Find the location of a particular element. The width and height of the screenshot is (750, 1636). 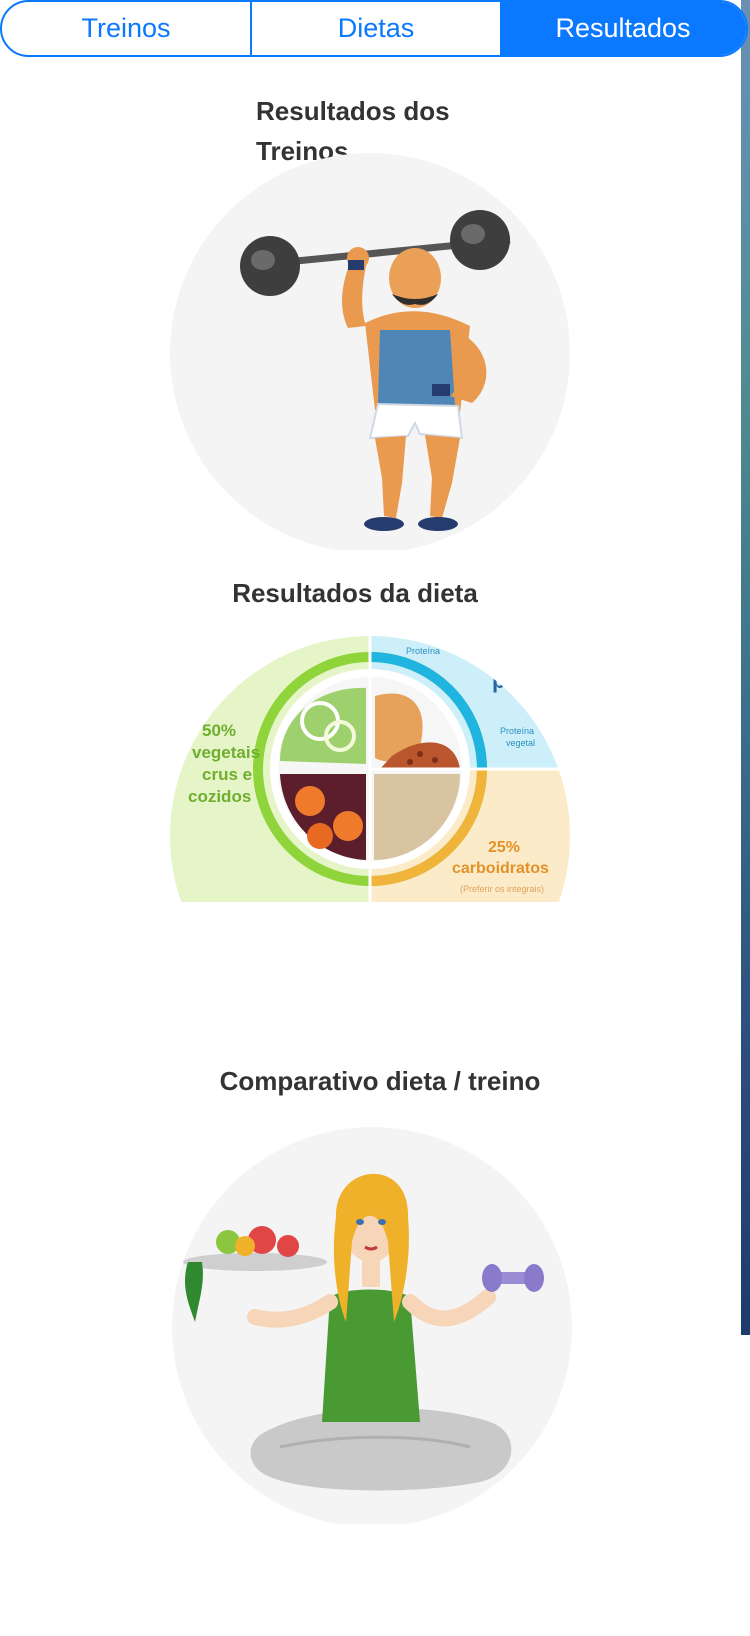

tab-dietas: Dietas is located at coordinates (376, 28).